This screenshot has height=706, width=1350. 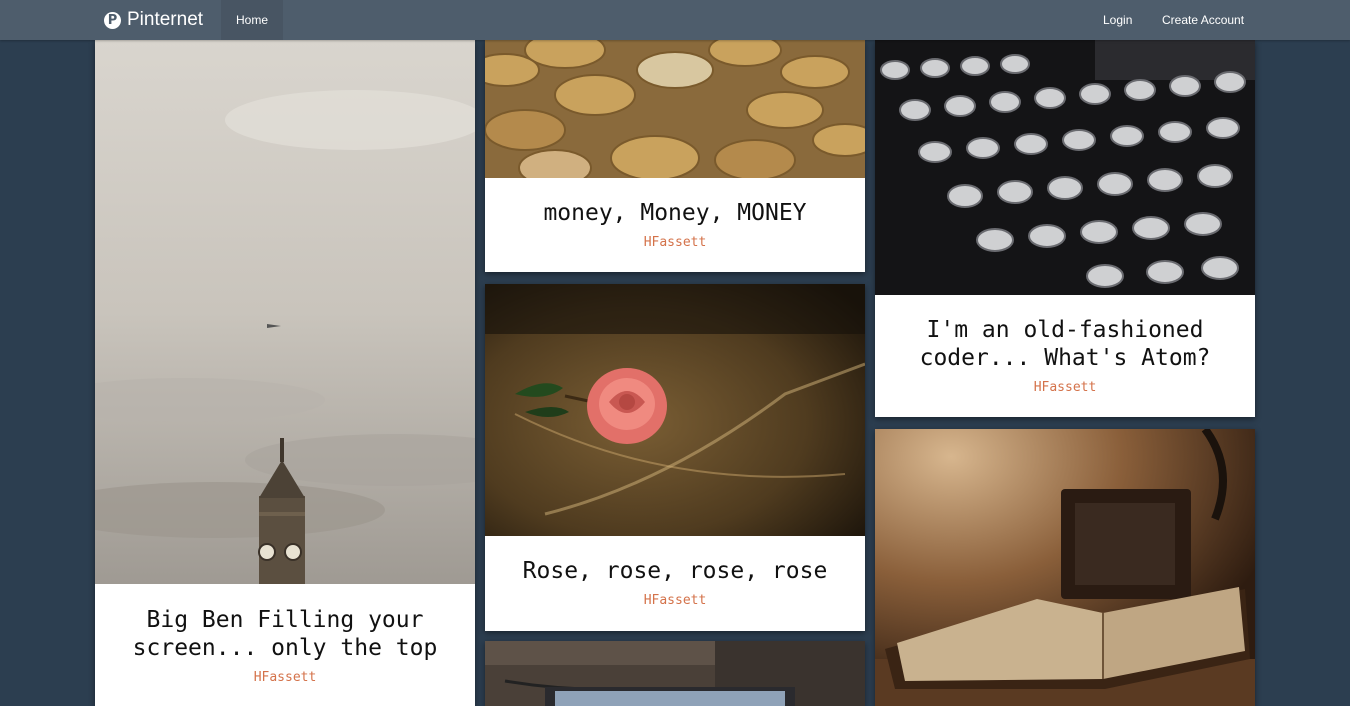 What do you see at coordinates (112, 20) in the screenshot?
I see `pinterest-icon: P` at bounding box center [112, 20].